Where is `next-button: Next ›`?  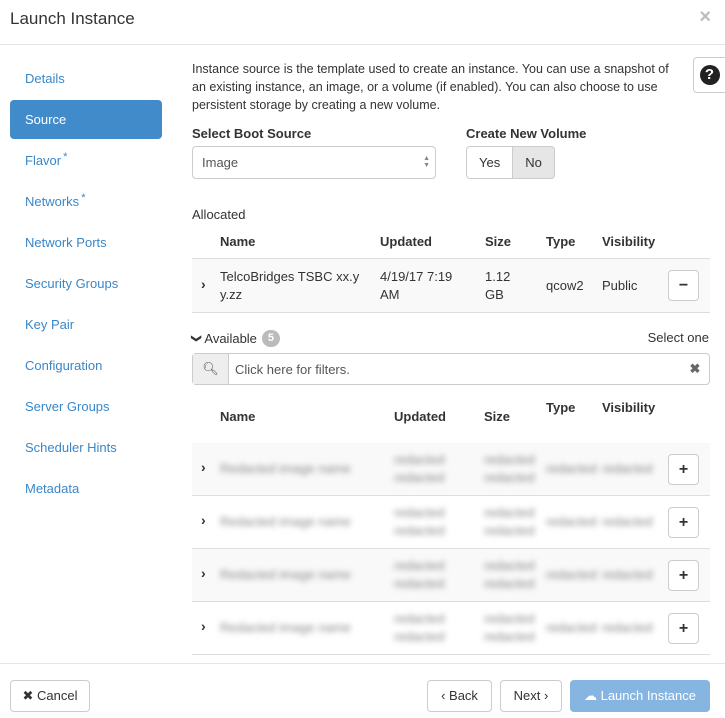 next-button: Next › is located at coordinates (531, 696).